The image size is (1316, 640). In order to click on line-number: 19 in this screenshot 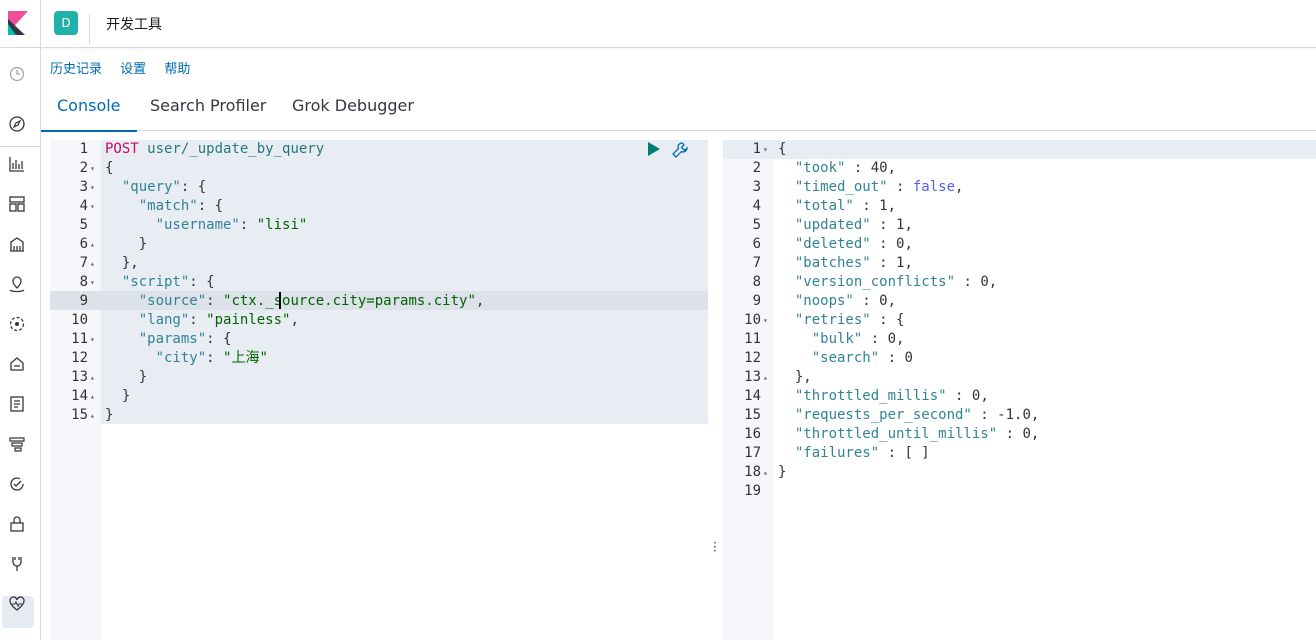, I will do `click(752, 491)`.